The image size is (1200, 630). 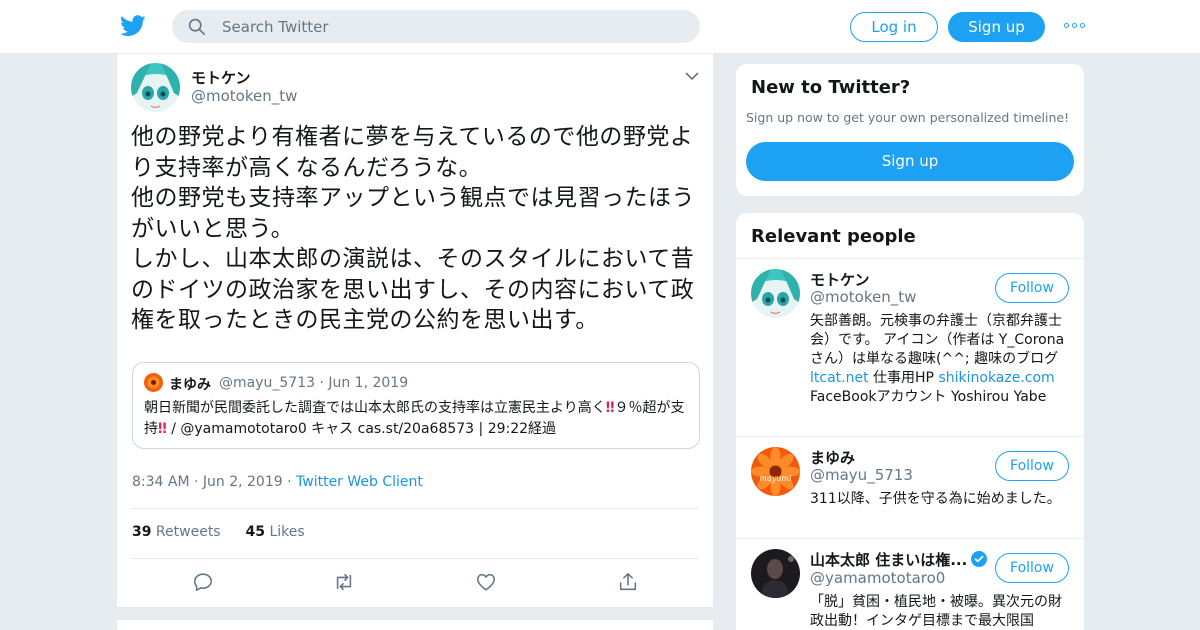 What do you see at coordinates (877, 578) in the screenshot?
I see `person-handle: @yamamototaro0` at bounding box center [877, 578].